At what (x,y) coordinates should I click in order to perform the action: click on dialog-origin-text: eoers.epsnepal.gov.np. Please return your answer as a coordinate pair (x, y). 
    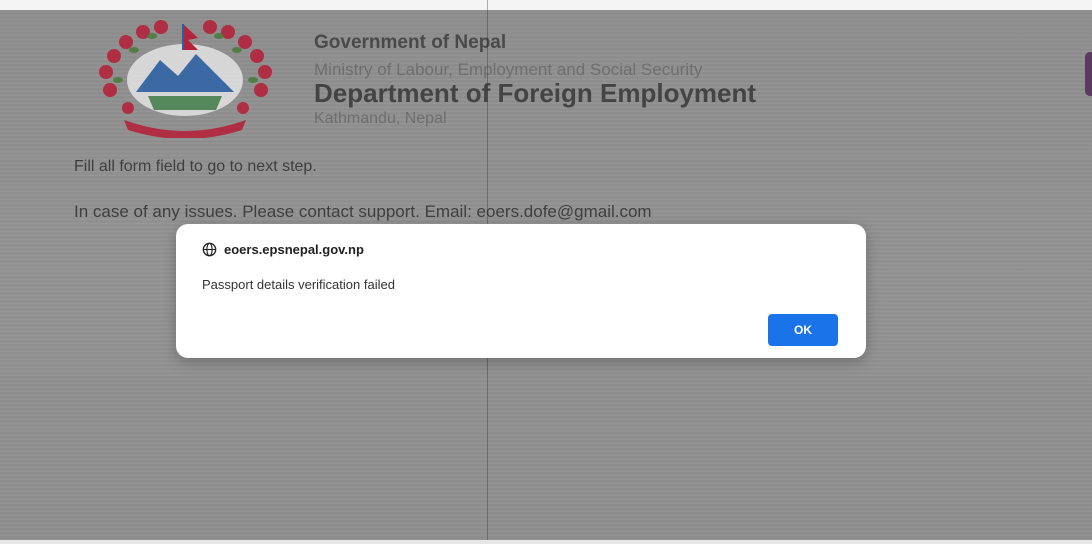
    Looking at the image, I should click on (294, 249).